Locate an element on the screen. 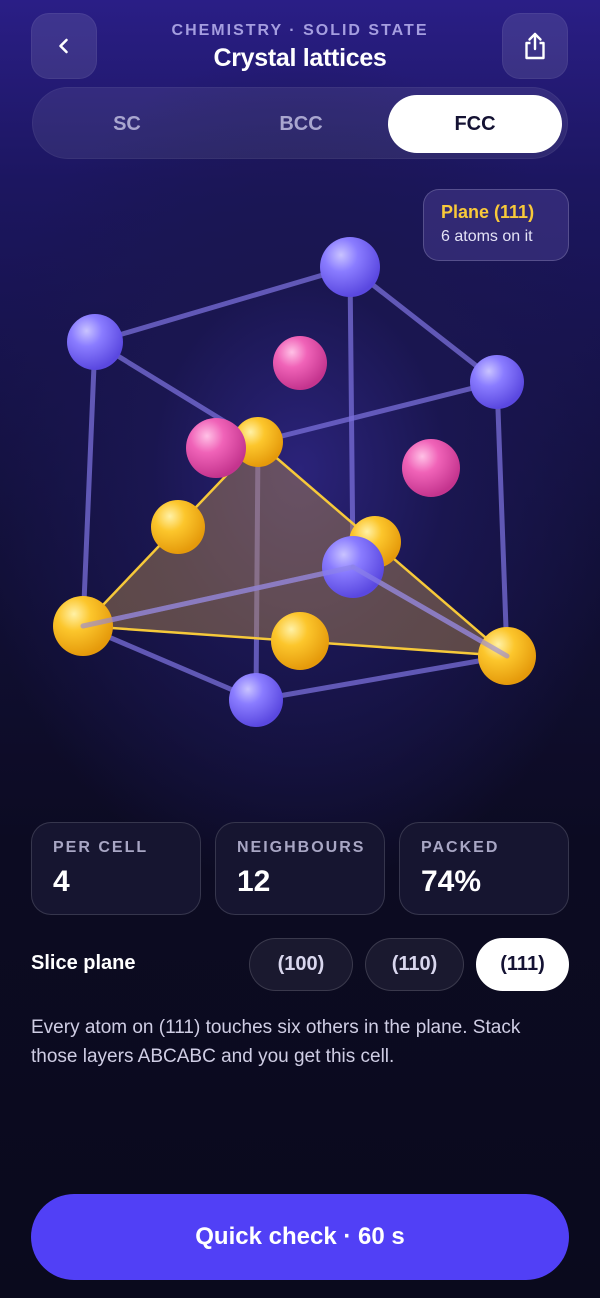 The image size is (600, 1298). stat-per-cell: PER CELL 4 is located at coordinates (116, 868).